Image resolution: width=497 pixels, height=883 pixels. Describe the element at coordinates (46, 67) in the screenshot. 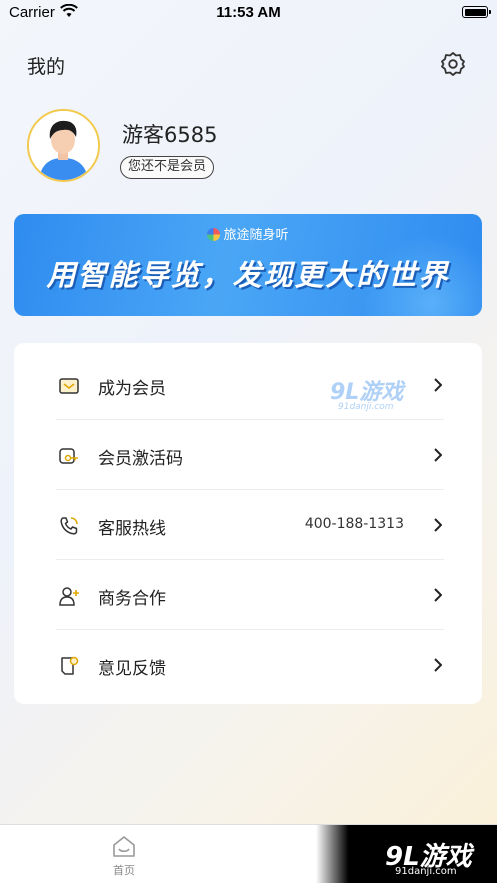

I see `page-title: 我的` at that location.